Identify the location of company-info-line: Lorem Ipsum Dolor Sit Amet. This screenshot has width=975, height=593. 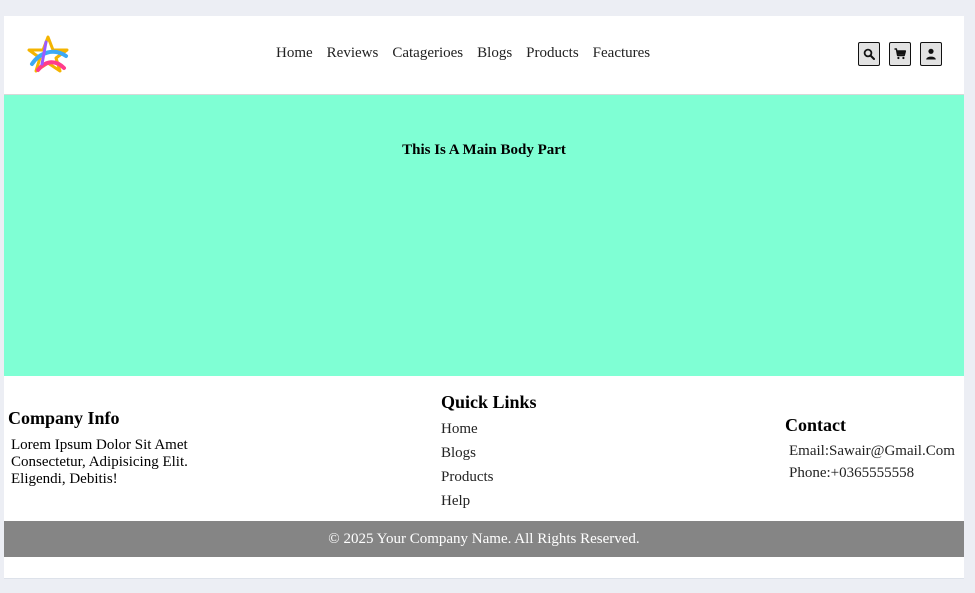
(99, 445).